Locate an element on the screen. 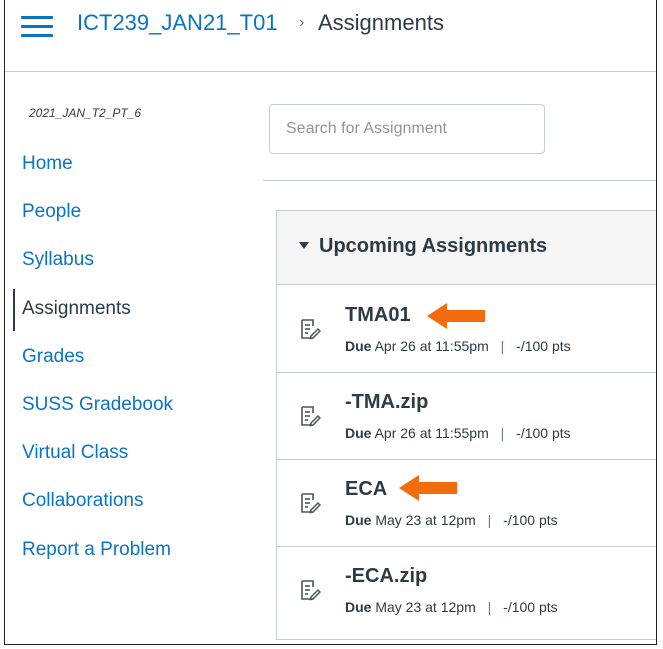 The image size is (663, 649). assignment-row: -ECA.zip Due May 23 at 12pm | -/100 pts is located at coordinates (466, 590).